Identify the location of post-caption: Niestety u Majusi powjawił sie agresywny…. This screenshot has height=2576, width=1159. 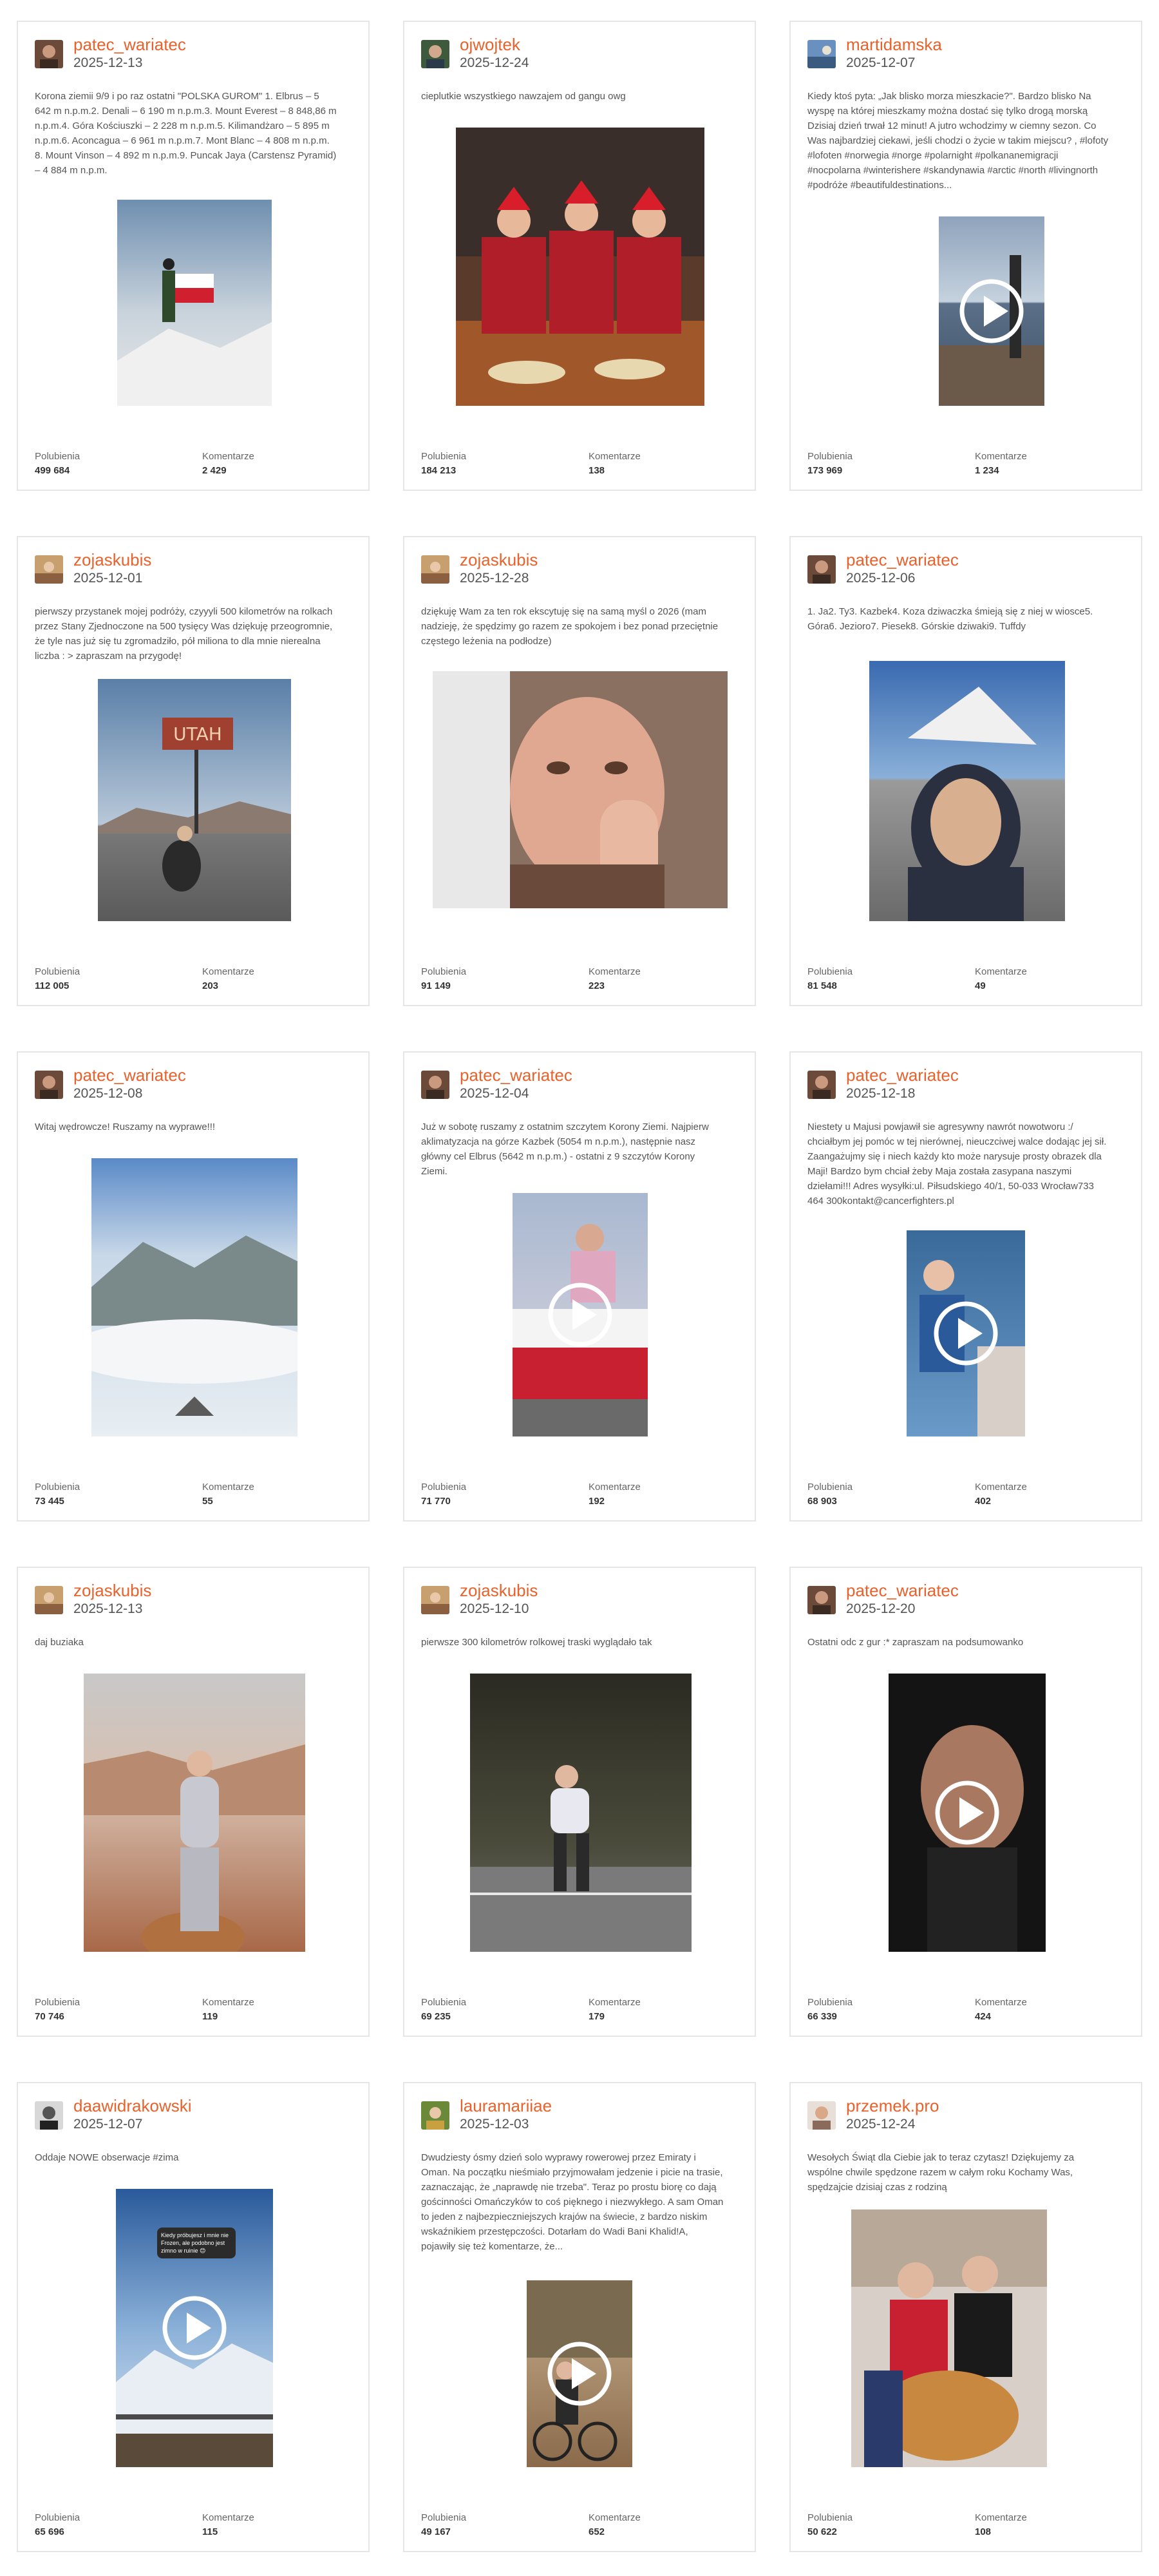
(957, 1164).